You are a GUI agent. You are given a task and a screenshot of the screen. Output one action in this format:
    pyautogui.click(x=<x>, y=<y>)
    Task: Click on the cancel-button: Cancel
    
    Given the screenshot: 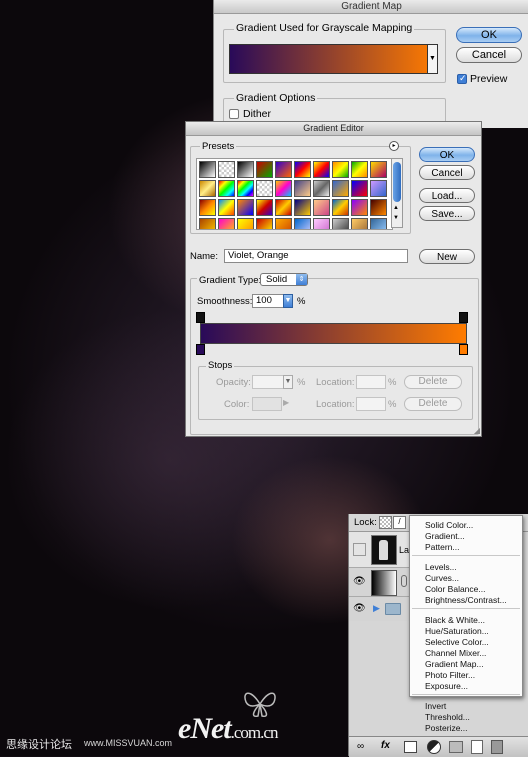 What is the action you would take?
    pyautogui.click(x=489, y=55)
    